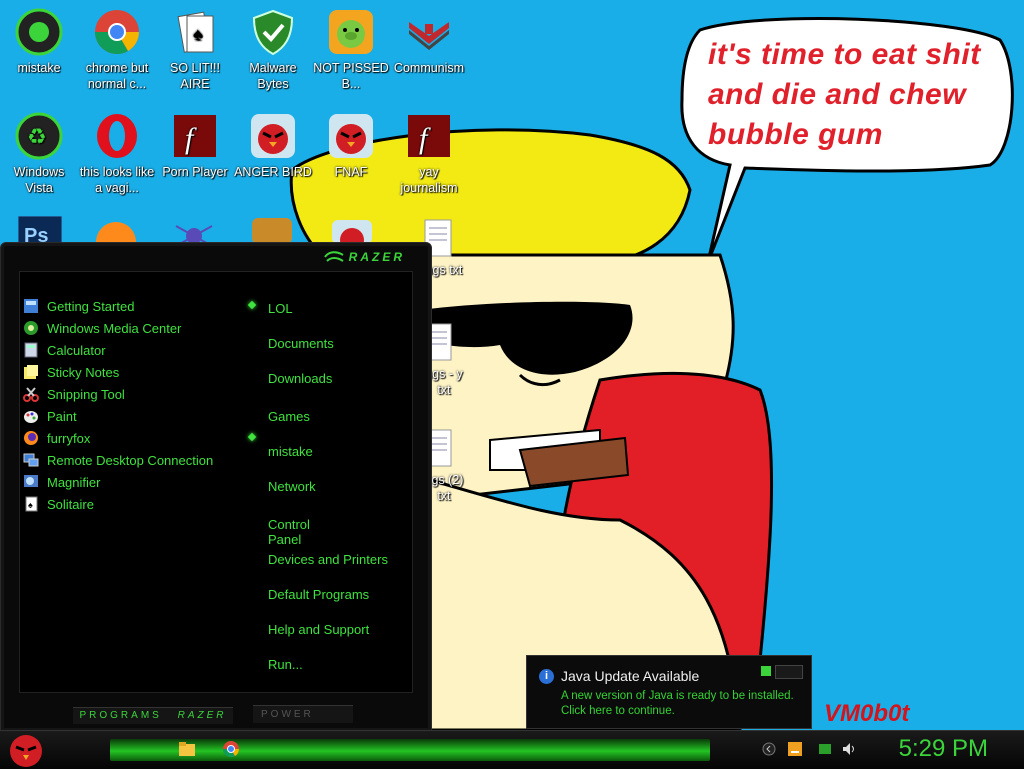 The width and height of the screenshot is (1024, 769). Describe the element at coordinates (133, 372) in the screenshot. I see `program-sticky-notes: Sticky Notes` at that location.